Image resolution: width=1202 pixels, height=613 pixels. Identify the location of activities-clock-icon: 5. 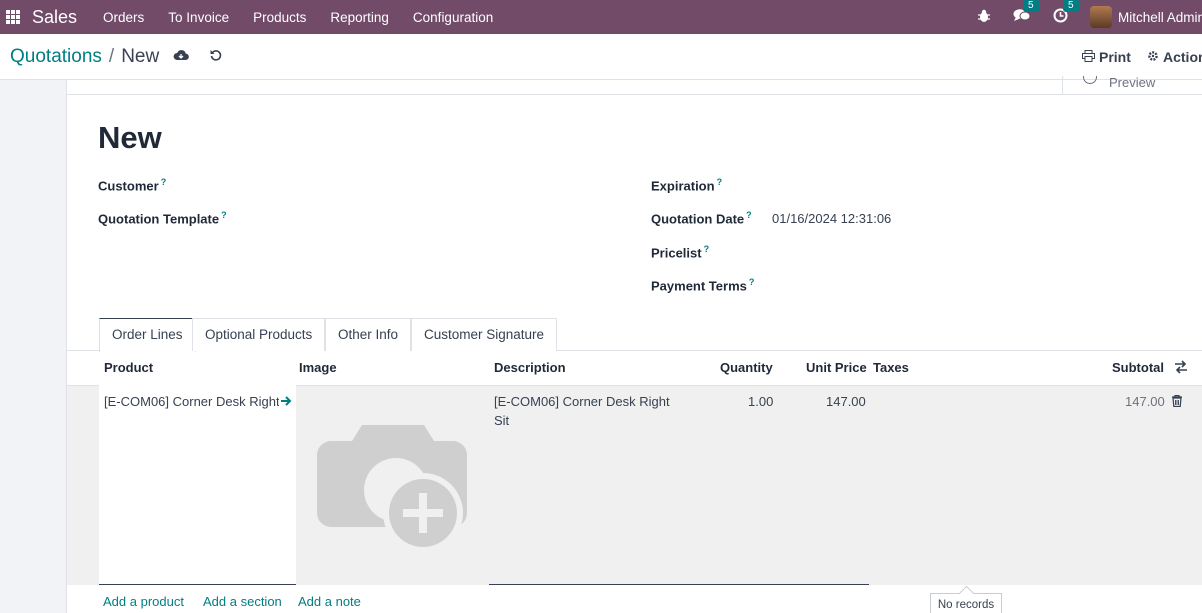
(1066, 13).